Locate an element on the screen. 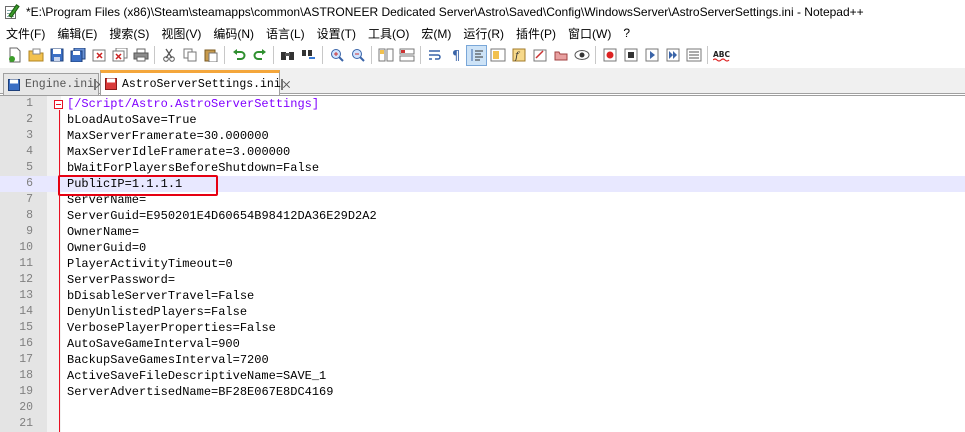 This screenshot has width=965, height=432. sync-horizontal-icon is located at coordinates (406, 55).